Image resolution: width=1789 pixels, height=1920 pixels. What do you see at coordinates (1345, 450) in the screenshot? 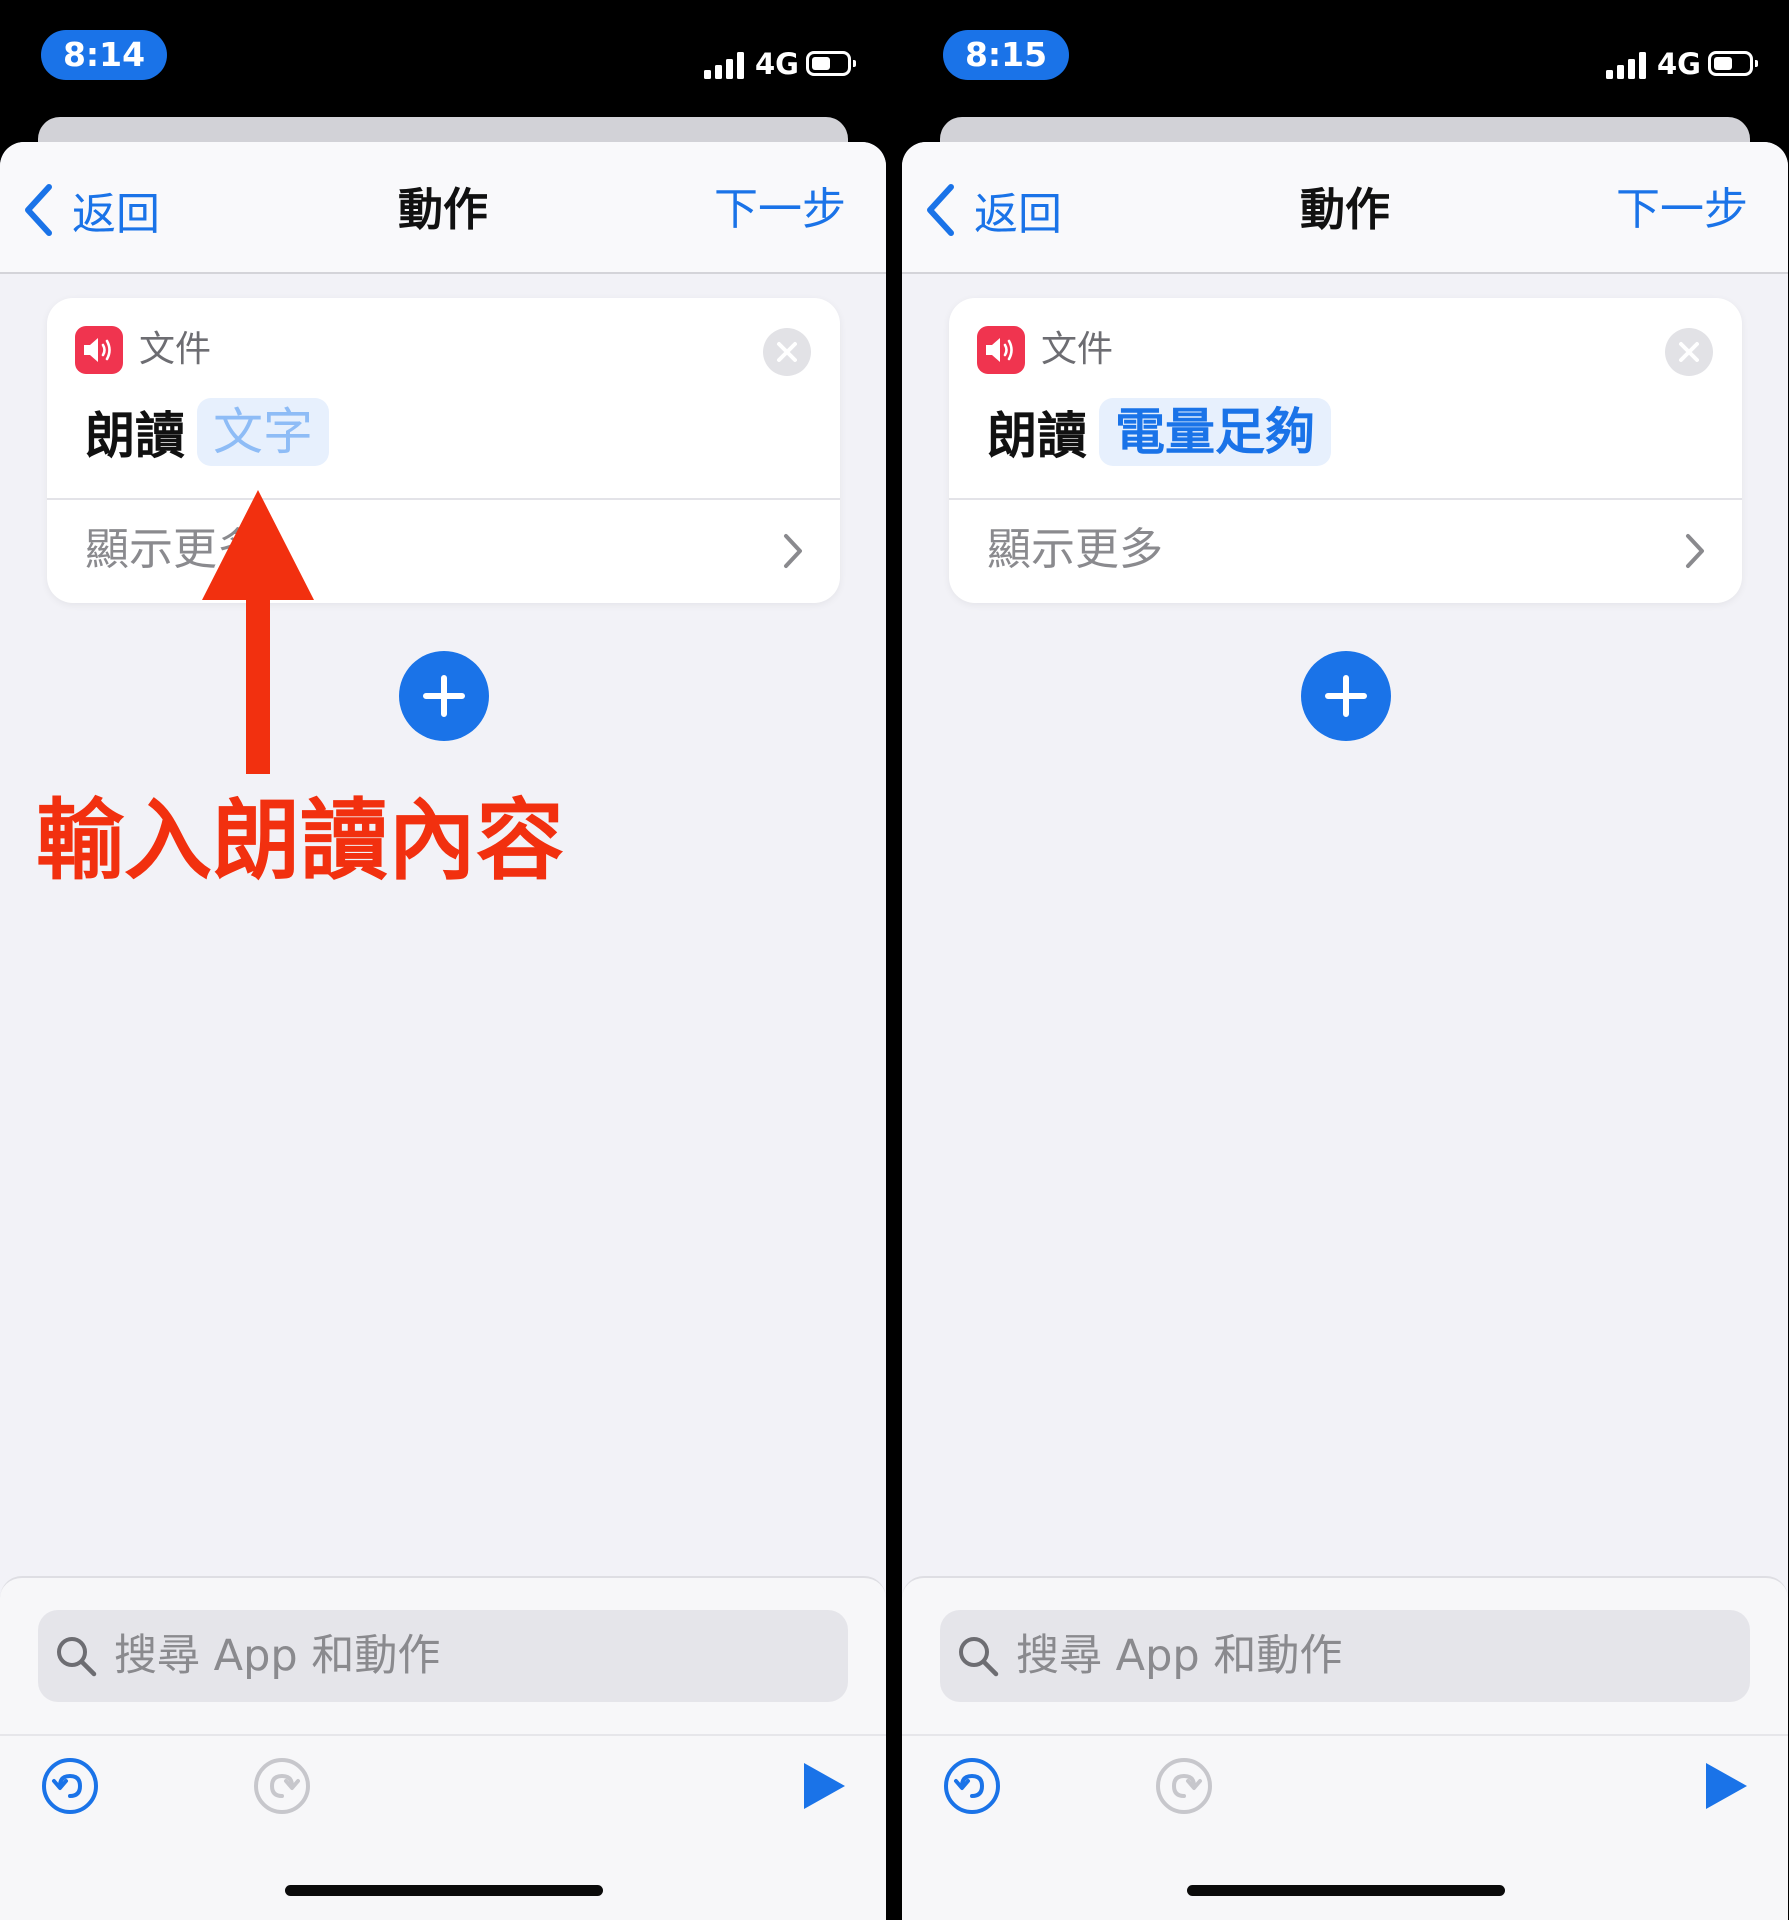
I see `speak-text-action-card: 文件 朗讀 電量足夠 顯示更多` at bounding box center [1345, 450].